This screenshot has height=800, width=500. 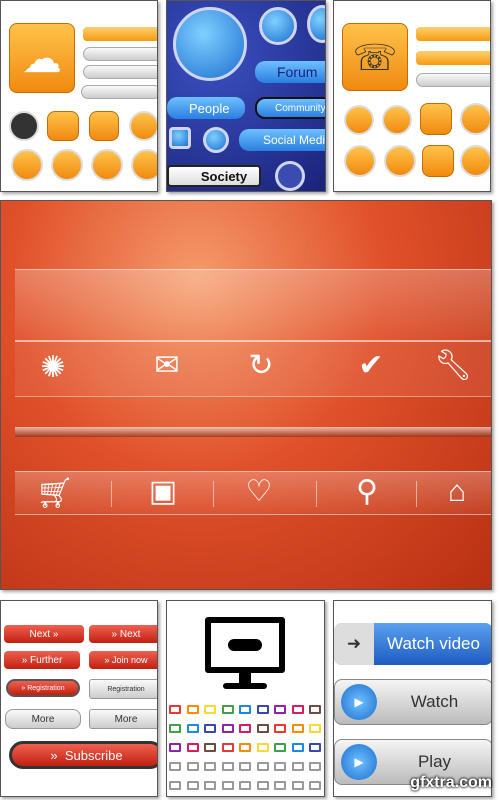 What do you see at coordinates (282, 140) in the screenshot?
I see `social-media-button: Social Media` at bounding box center [282, 140].